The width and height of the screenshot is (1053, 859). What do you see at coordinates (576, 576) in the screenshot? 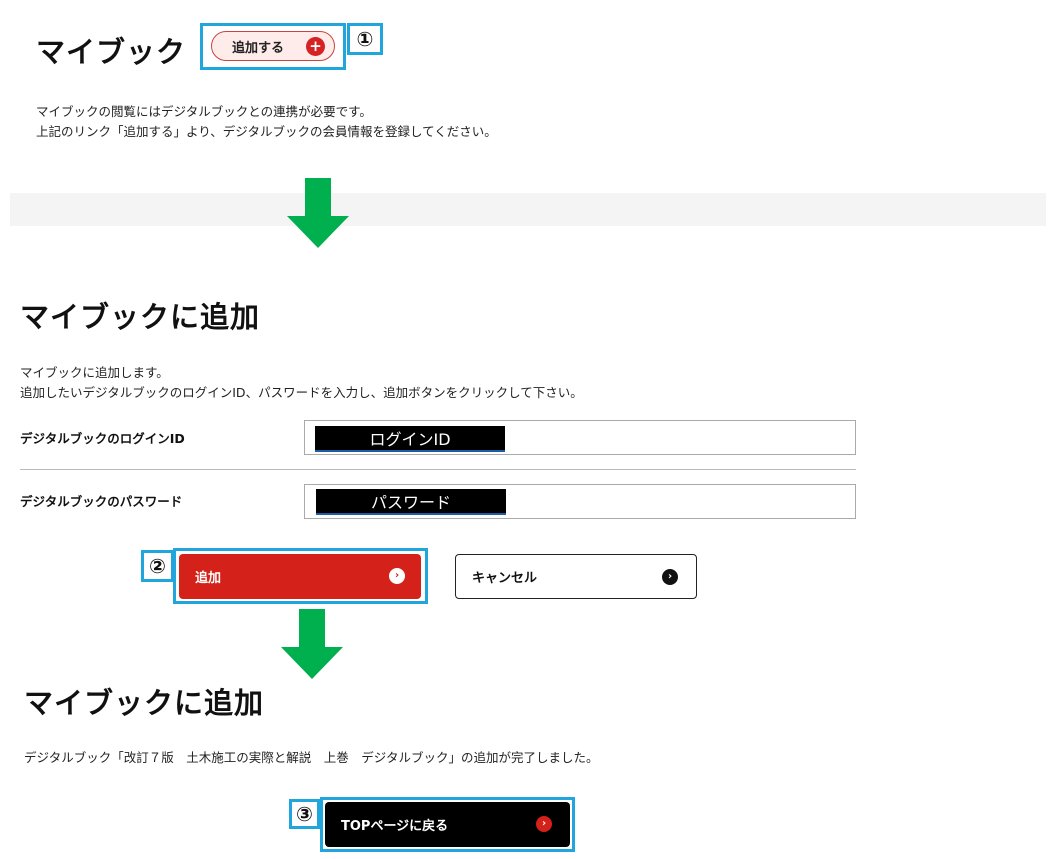
I see `cancel-button: キャンセル ›` at bounding box center [576, 576].